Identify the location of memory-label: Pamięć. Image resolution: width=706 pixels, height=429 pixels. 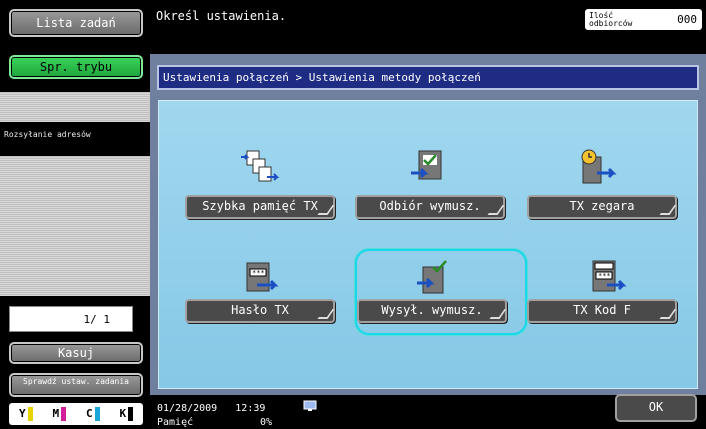
(175, 422).